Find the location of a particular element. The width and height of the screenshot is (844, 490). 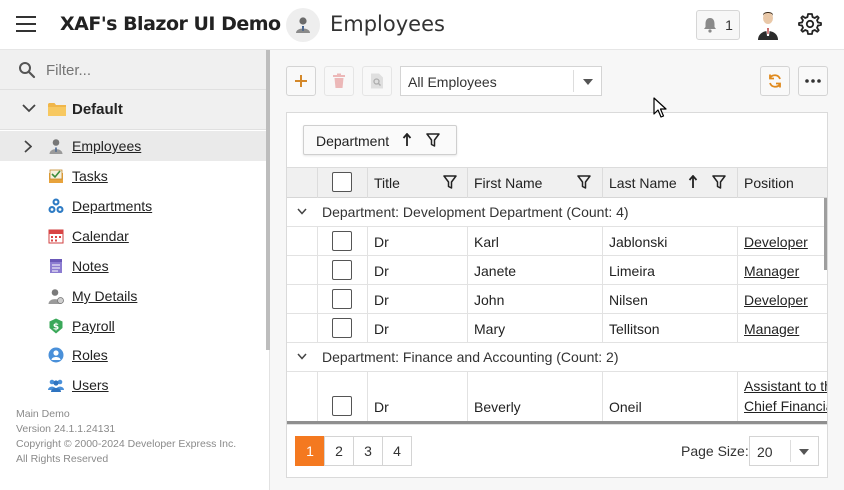

notes-icon is located at coordinates (56, 266).